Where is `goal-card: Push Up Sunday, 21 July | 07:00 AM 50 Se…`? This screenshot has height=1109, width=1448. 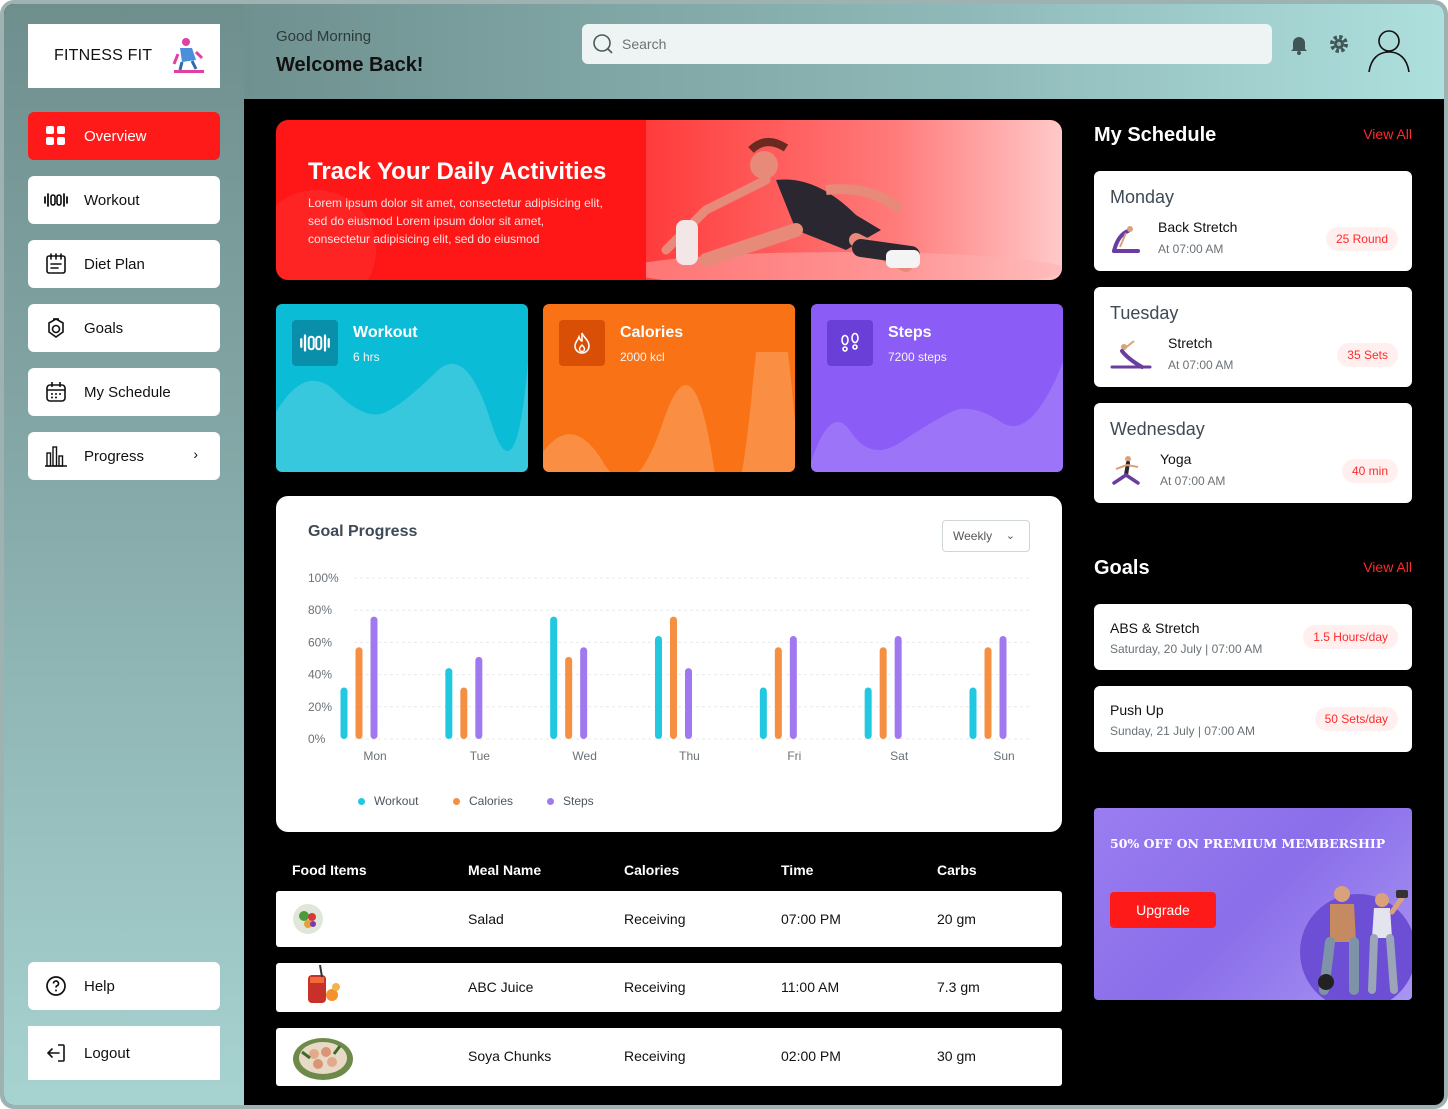 goal-card: Push Up Sunday, 21 July | 07:00 AM 50 Se… is located at coordinates (1253, 719).